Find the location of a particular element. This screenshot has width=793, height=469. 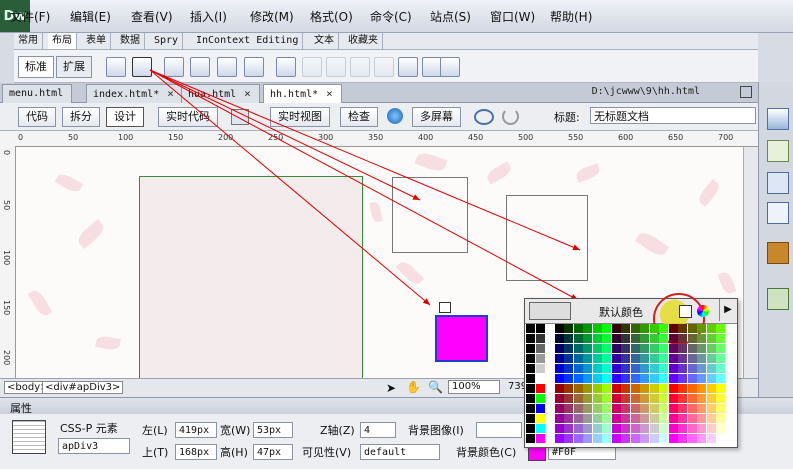

width-input: 53px is located at coordinates (273, 430).